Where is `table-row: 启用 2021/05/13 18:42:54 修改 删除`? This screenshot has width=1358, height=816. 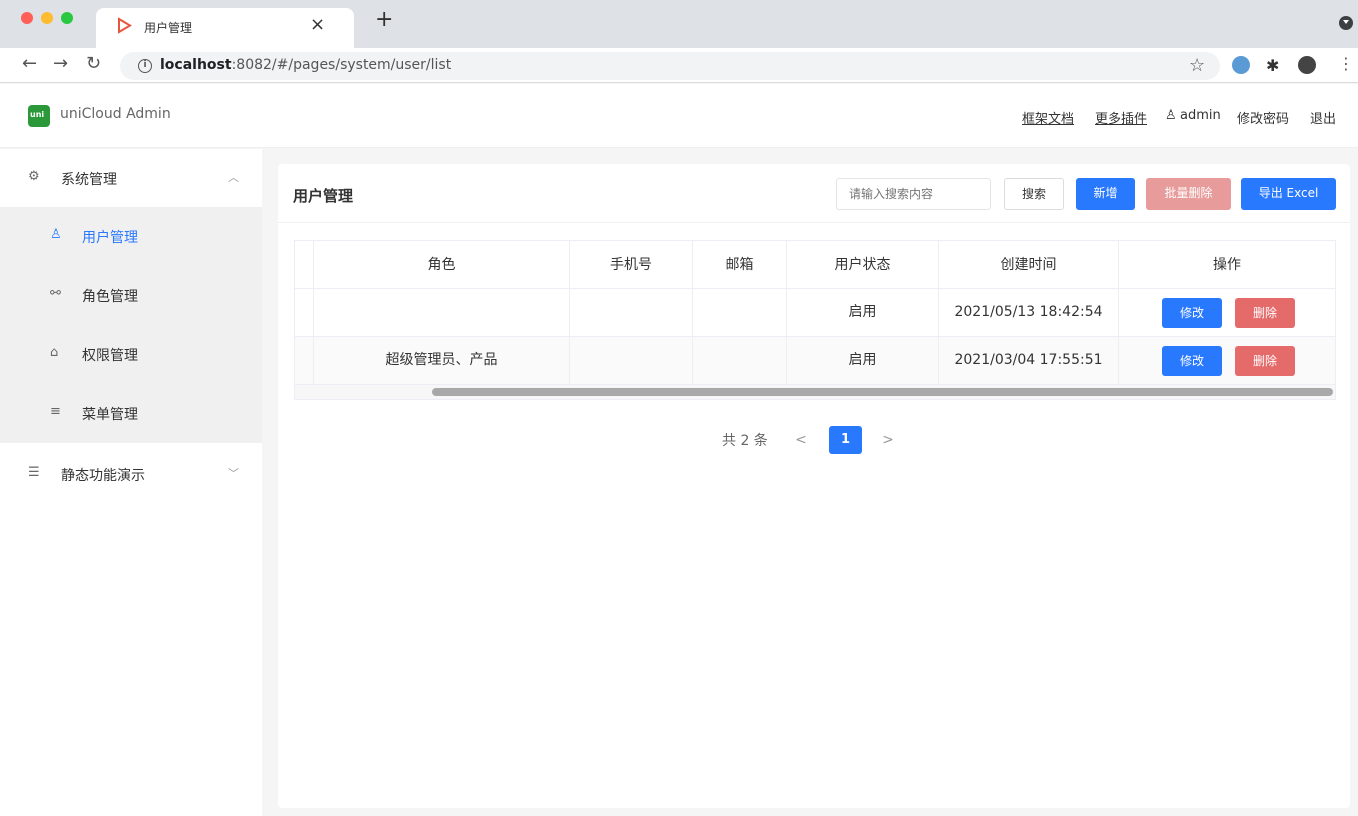
table-row: 启用 2021/05/13 18:42:54 修改 删除 is located at coordinates (815, 313).